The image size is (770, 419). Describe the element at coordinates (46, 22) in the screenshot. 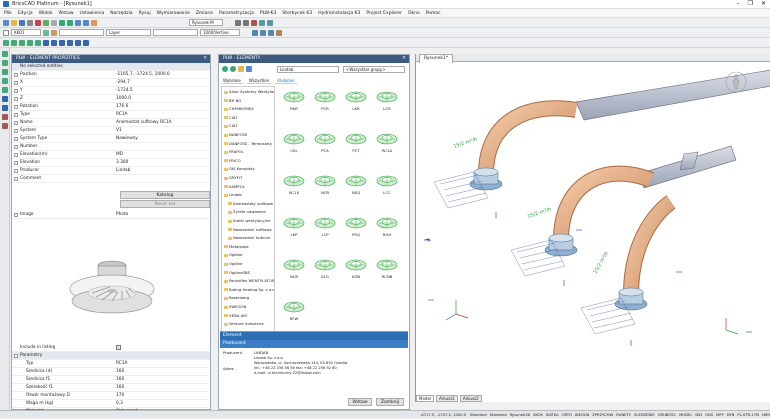

I see `copy-icon` at that location.